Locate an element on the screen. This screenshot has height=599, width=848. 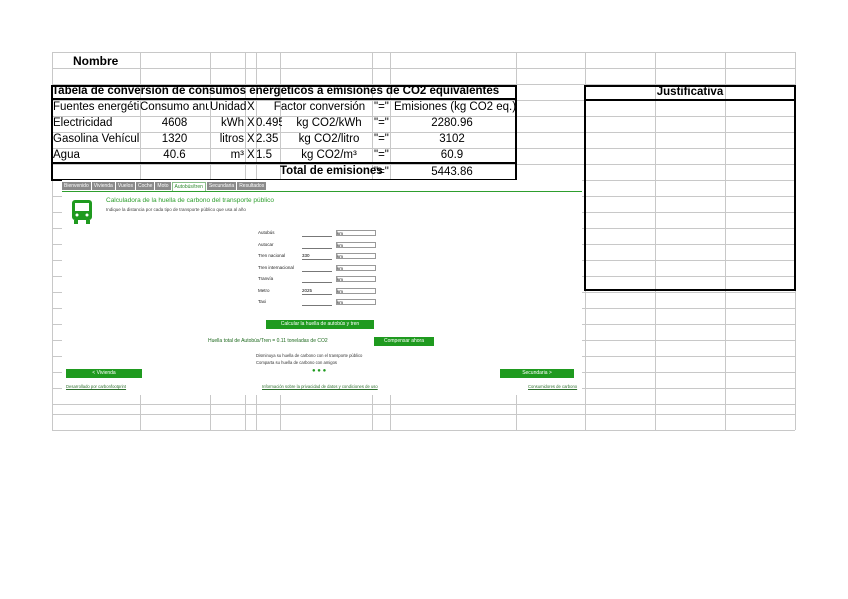
offset-button: Compensar ahora is located at coordinates (404, 341).